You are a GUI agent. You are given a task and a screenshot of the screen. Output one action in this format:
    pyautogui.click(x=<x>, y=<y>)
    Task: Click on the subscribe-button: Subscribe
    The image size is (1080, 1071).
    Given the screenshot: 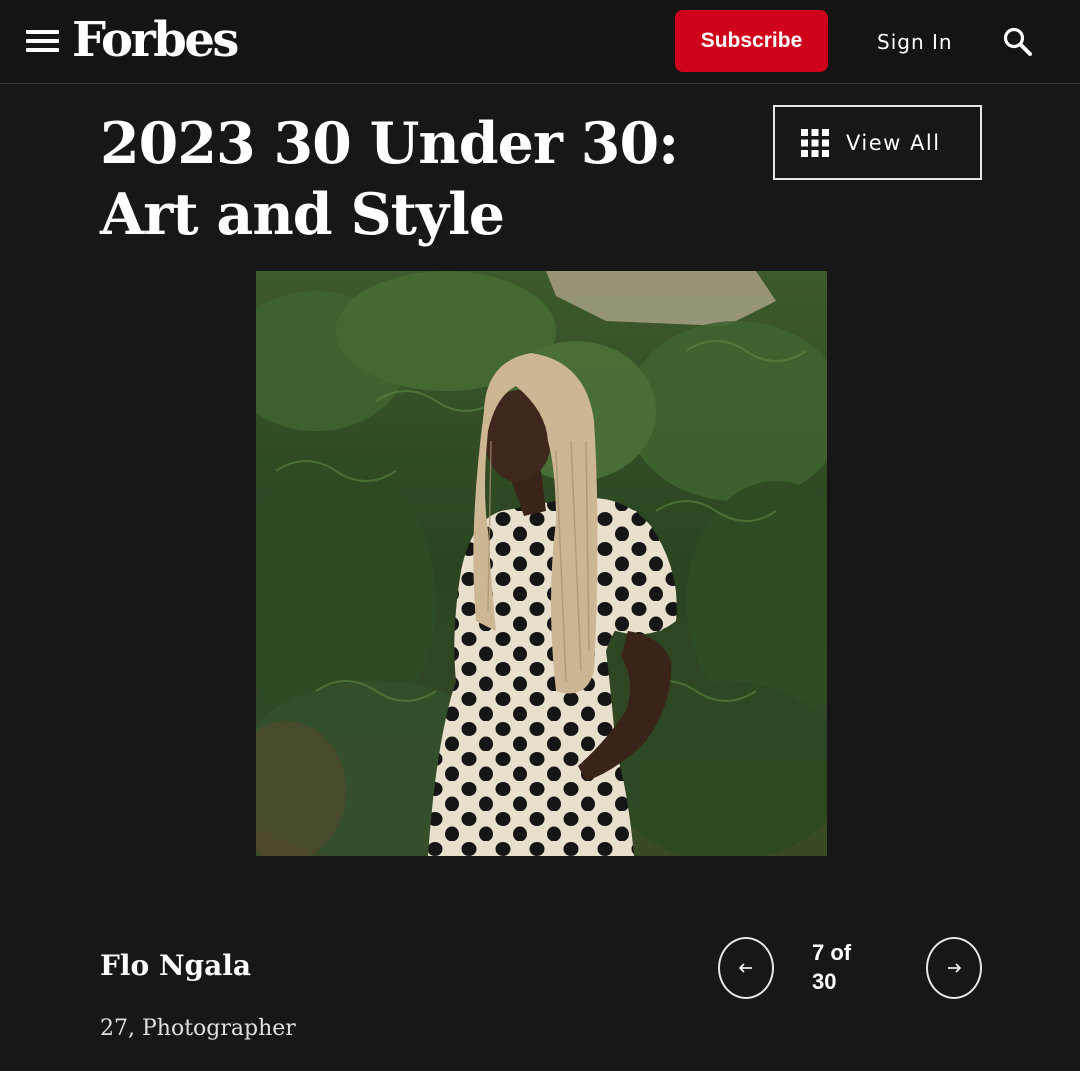 What is the action you would take?
    pyautogui.click(x=751, y=41)
    